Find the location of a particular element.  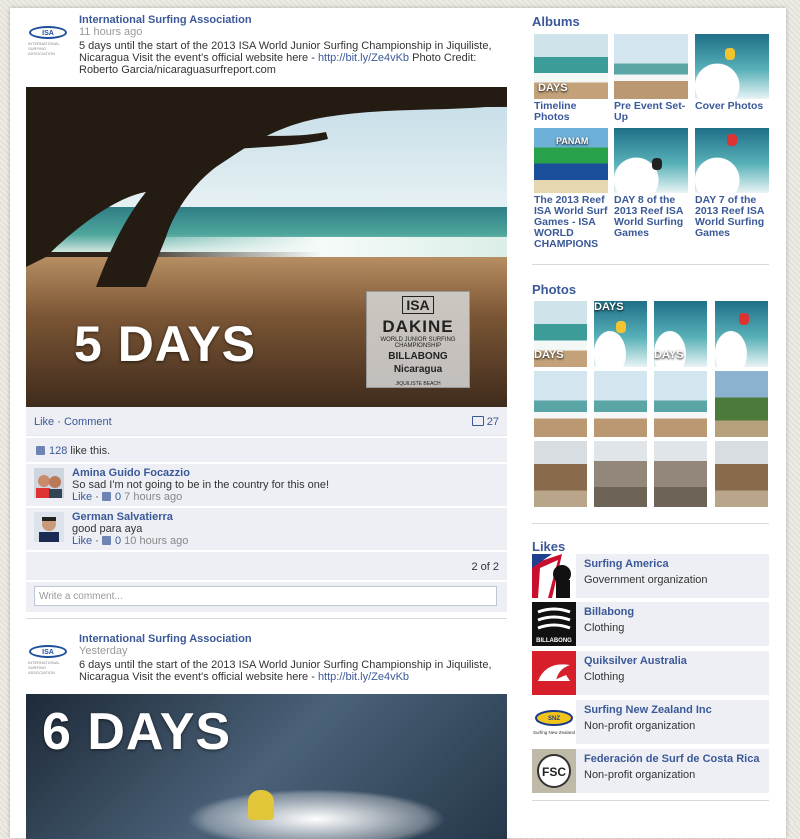

liked-page: BILLABONG Billabong Clothing is located at coordinates (650, 624).